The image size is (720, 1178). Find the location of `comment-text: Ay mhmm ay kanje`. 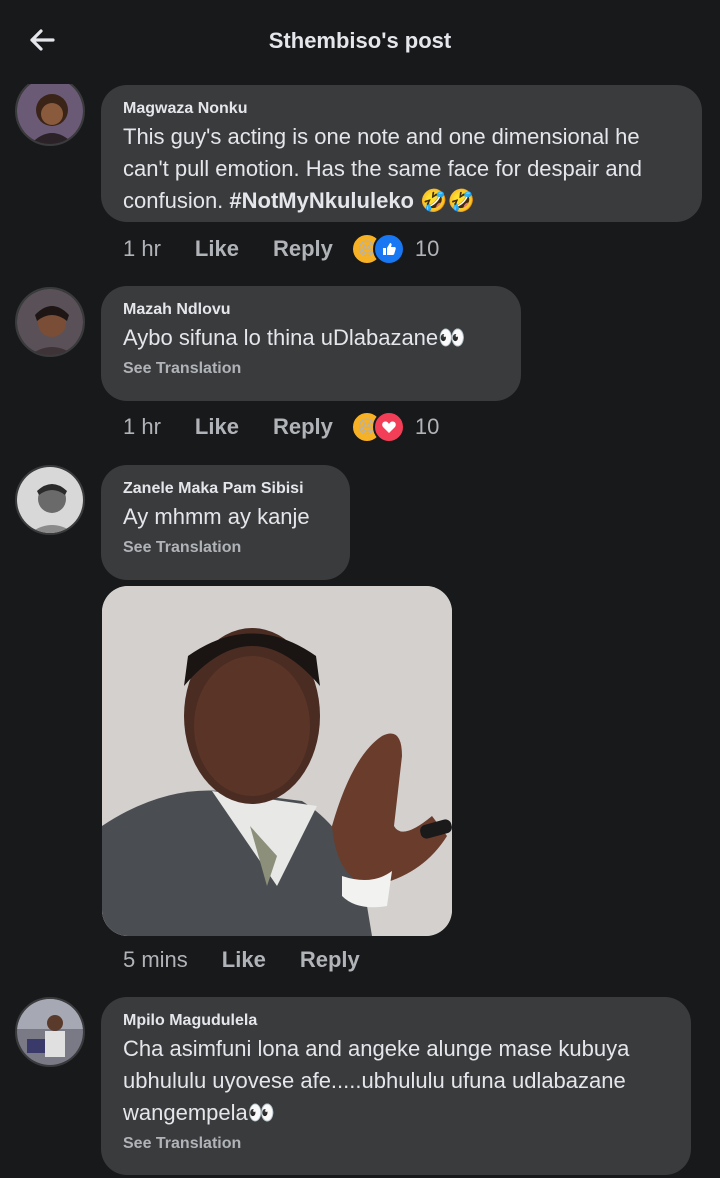

comment-text: Ay mhmm ay kanje is located at coordinates (216, 516).